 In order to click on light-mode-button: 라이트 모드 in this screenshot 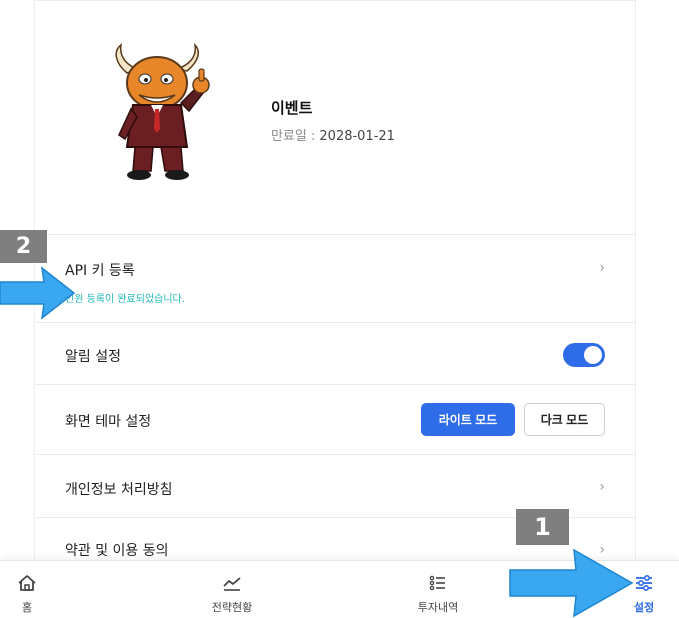, I will do `click(468, 419)`.